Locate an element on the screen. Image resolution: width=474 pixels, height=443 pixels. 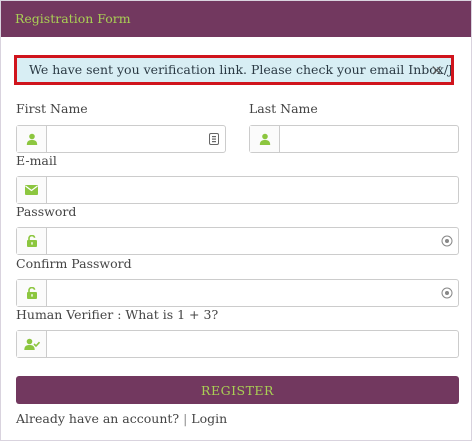
email-field is located at coordinates (237, 190).